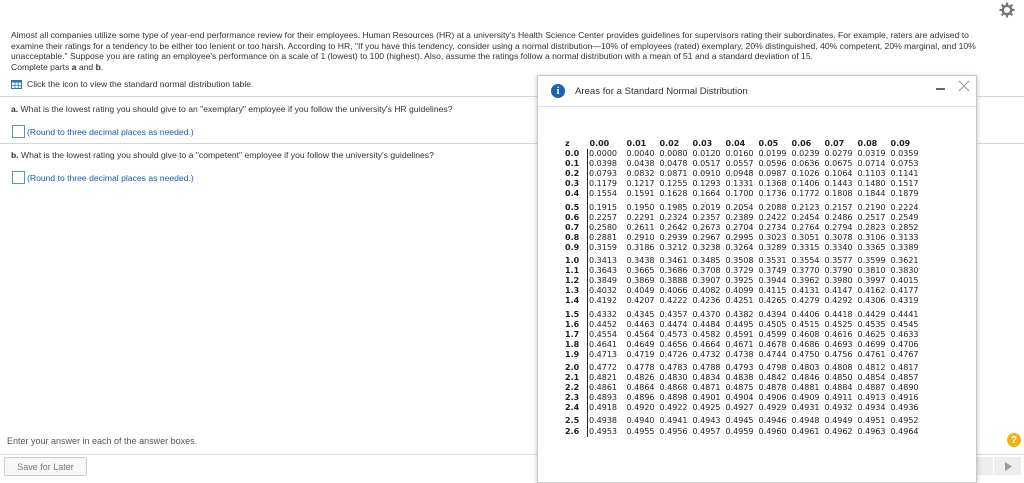  What do you see at coordinates (607, 164) in the screenshot?
I see `z-table-cell: 0.0398` at bounding box center [607, 164].